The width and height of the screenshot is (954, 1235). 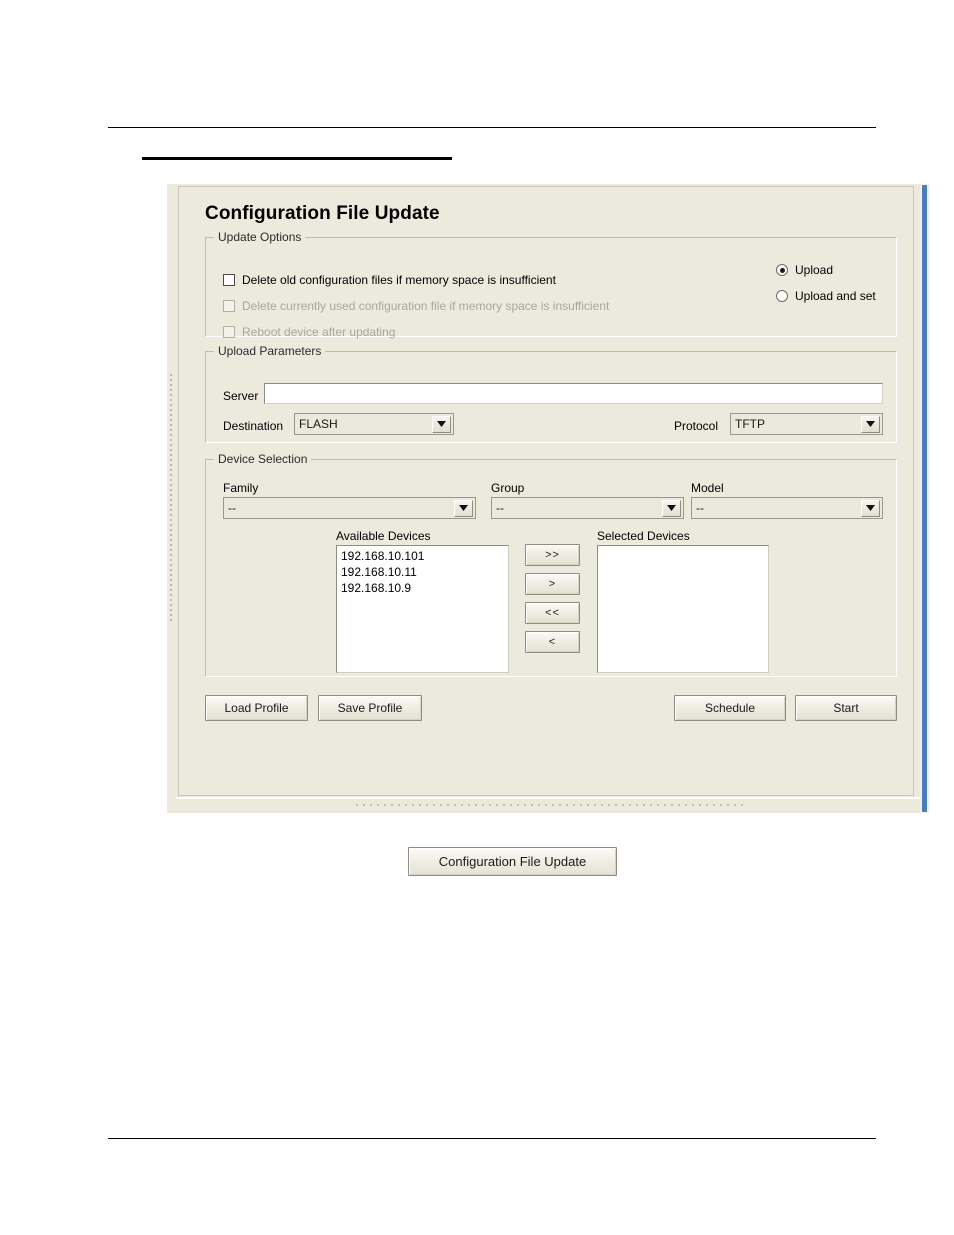 I want to click on vertical-scrollbar, so click(x=924, y=498).